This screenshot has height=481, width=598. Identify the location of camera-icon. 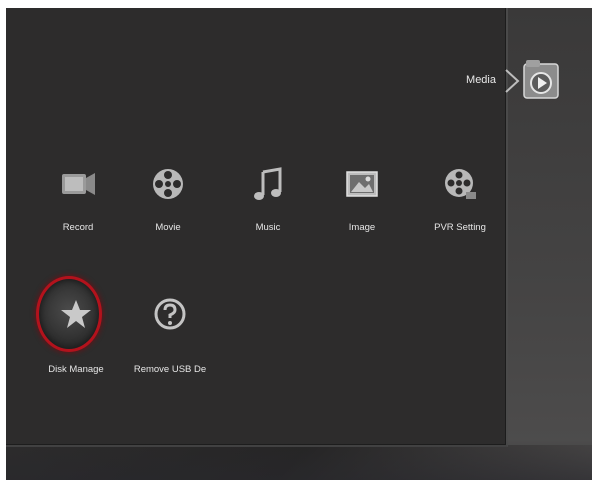
(78, 184).